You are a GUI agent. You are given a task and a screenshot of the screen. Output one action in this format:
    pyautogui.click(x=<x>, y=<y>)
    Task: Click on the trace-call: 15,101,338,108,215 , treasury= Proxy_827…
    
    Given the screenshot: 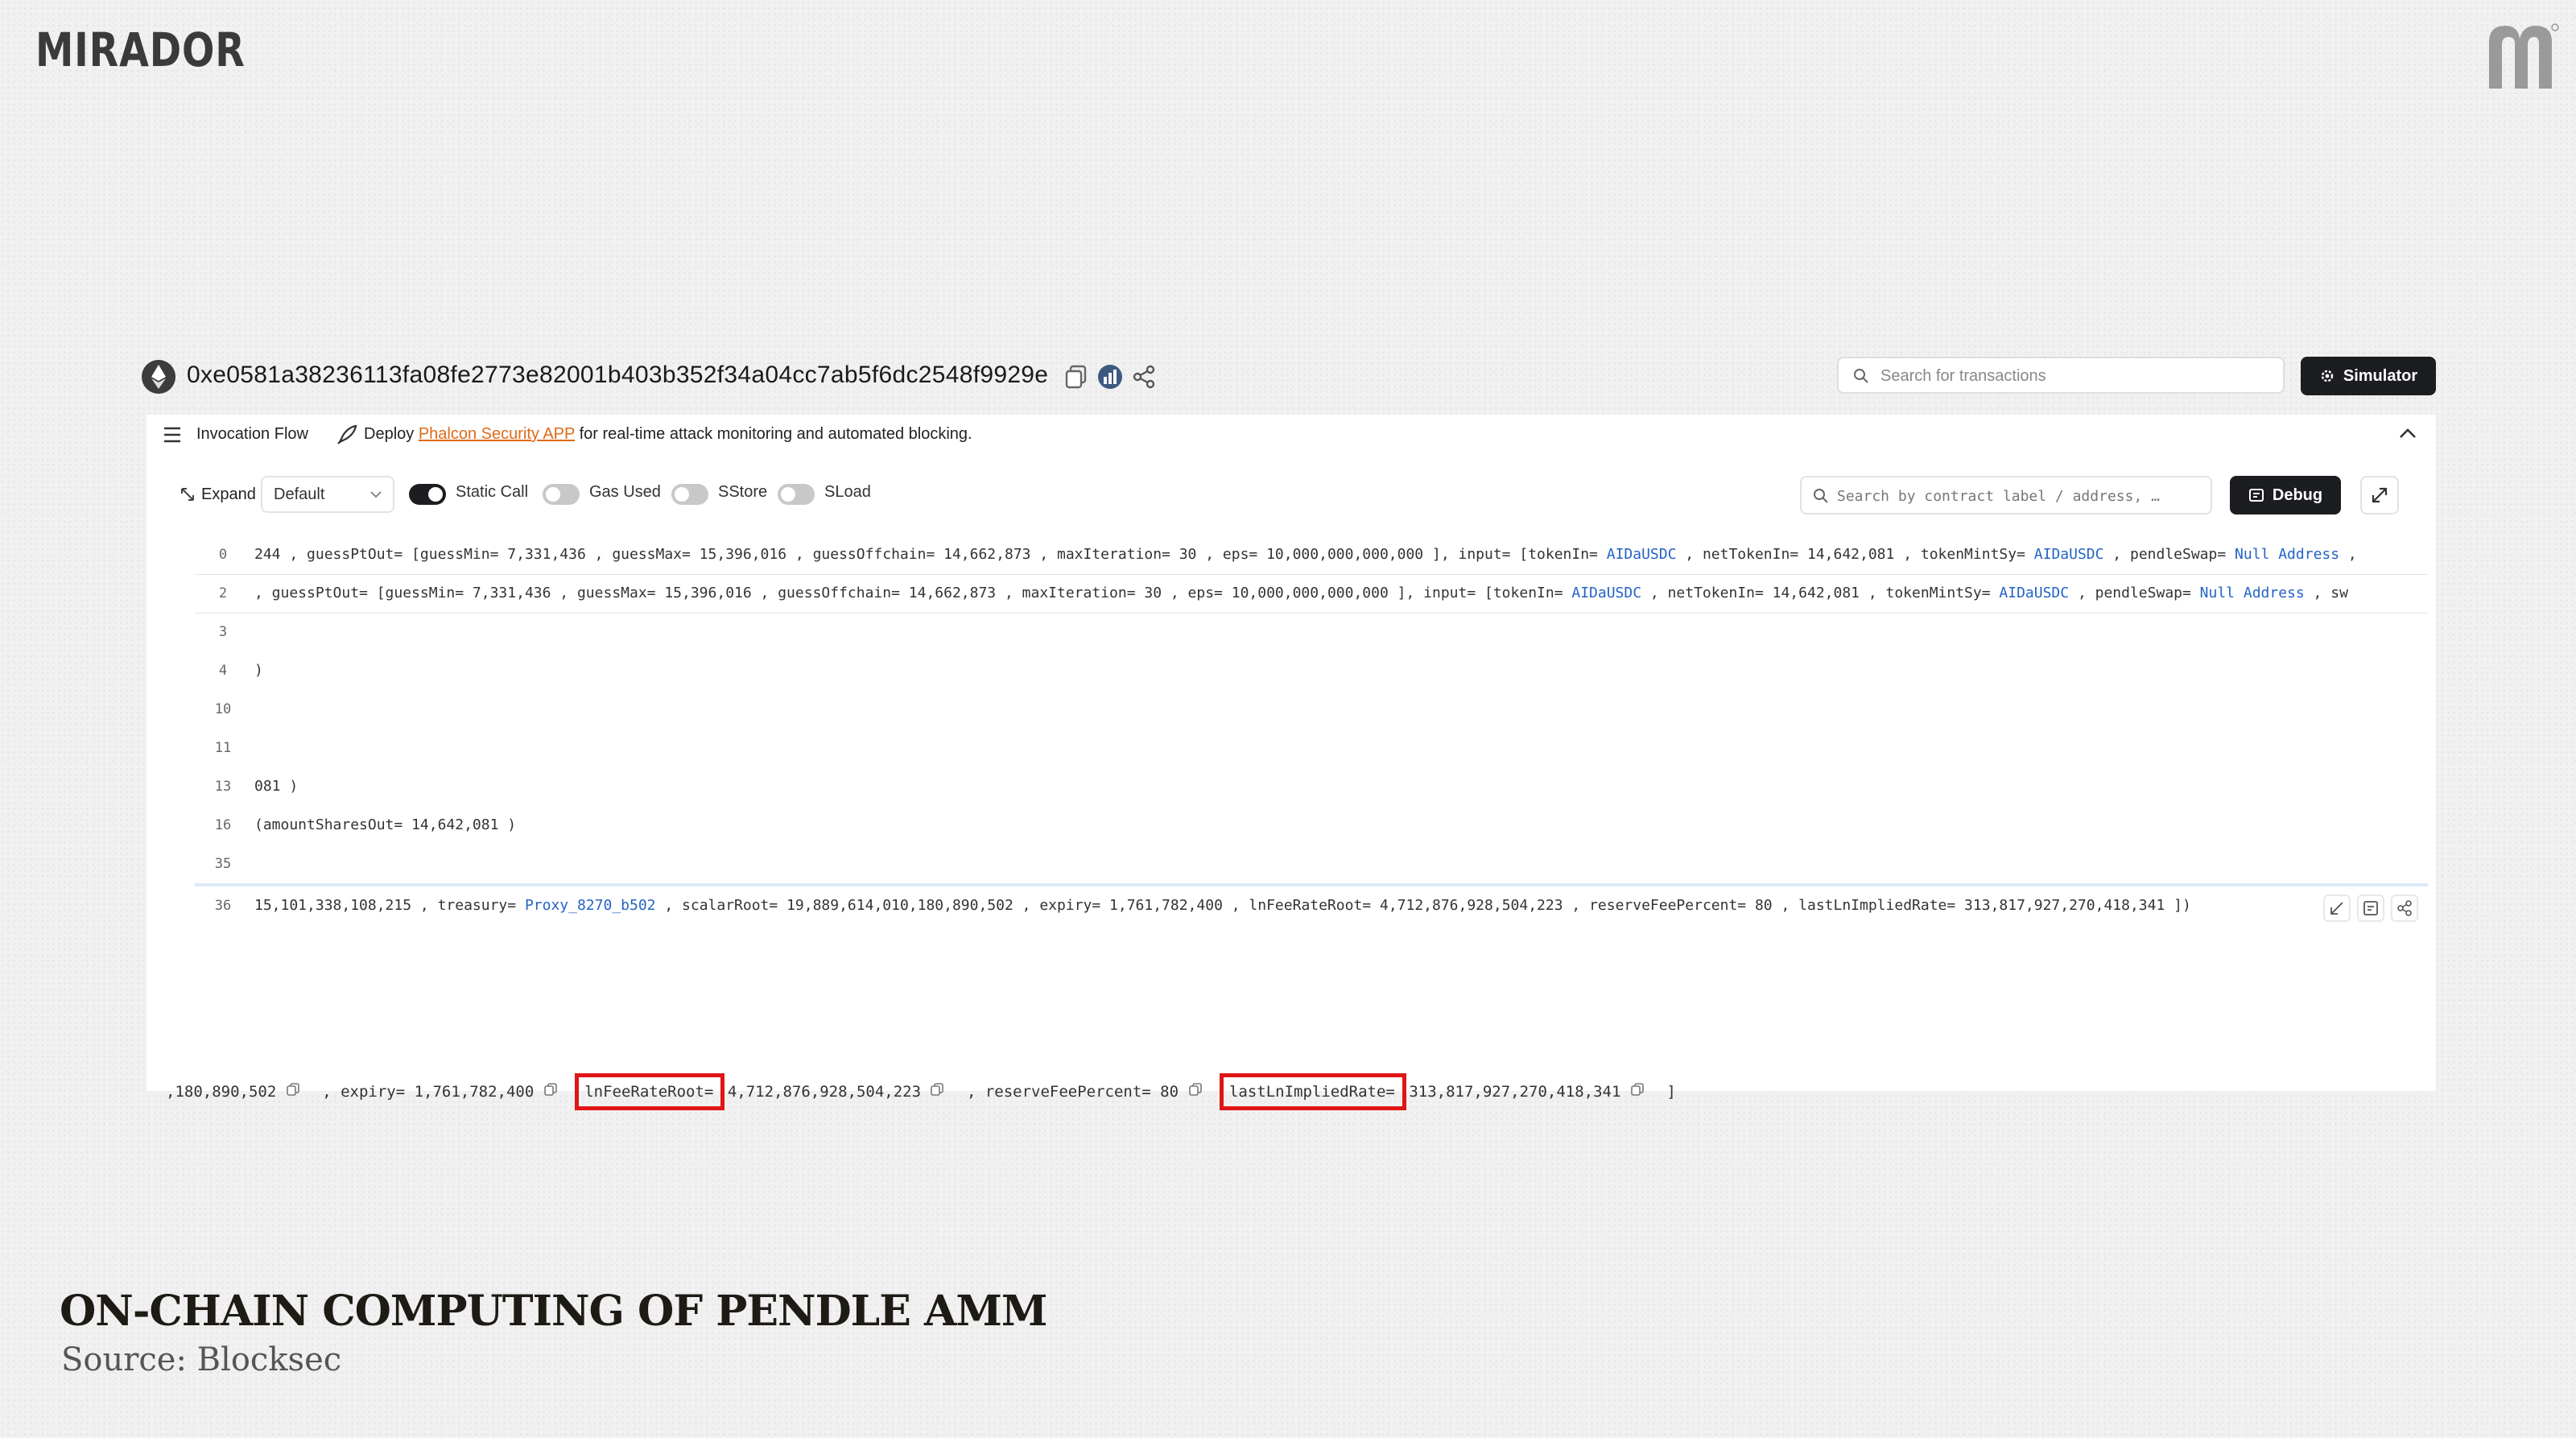 What is the action you would take?
    pyautogui.click(x=1222, y=905)
    